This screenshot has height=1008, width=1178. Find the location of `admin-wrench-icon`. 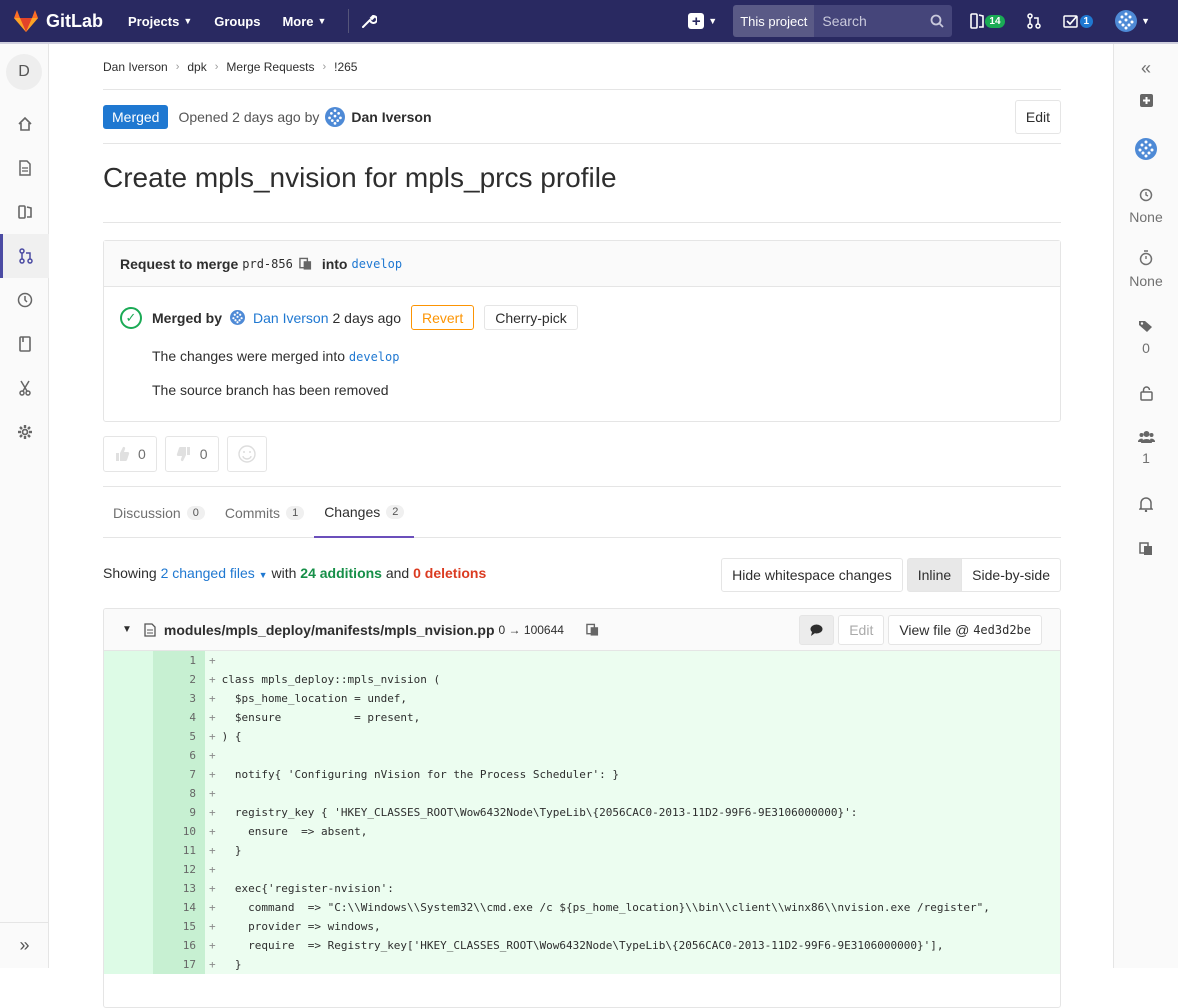

admin-wrench-icon is located at coordinates (369, 21).